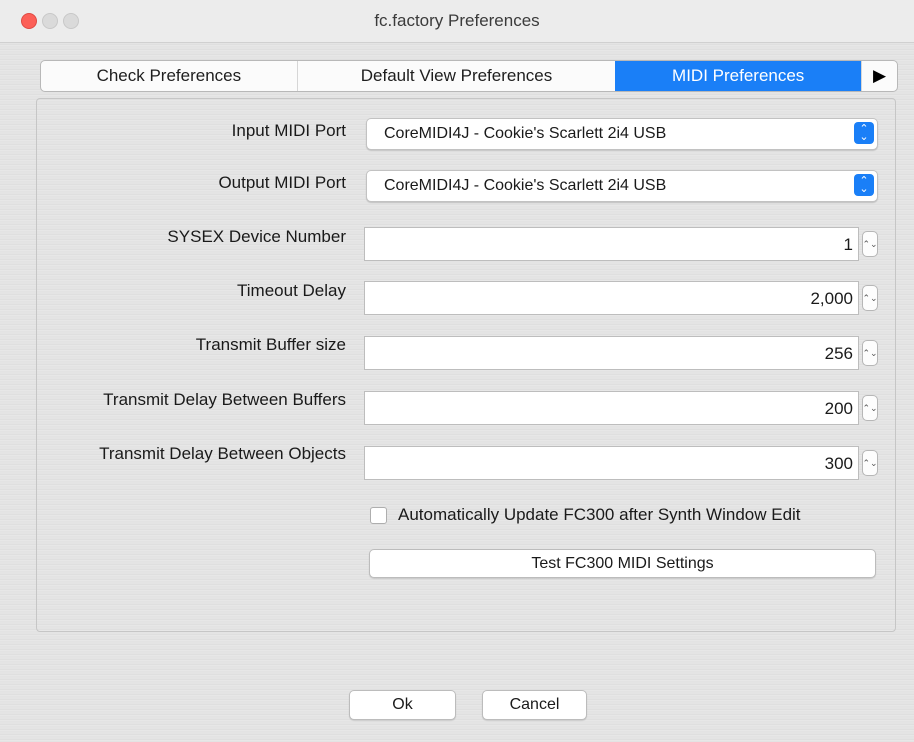  I want to click on tab-scroll-right-icon: ▶, so click(879, 76).